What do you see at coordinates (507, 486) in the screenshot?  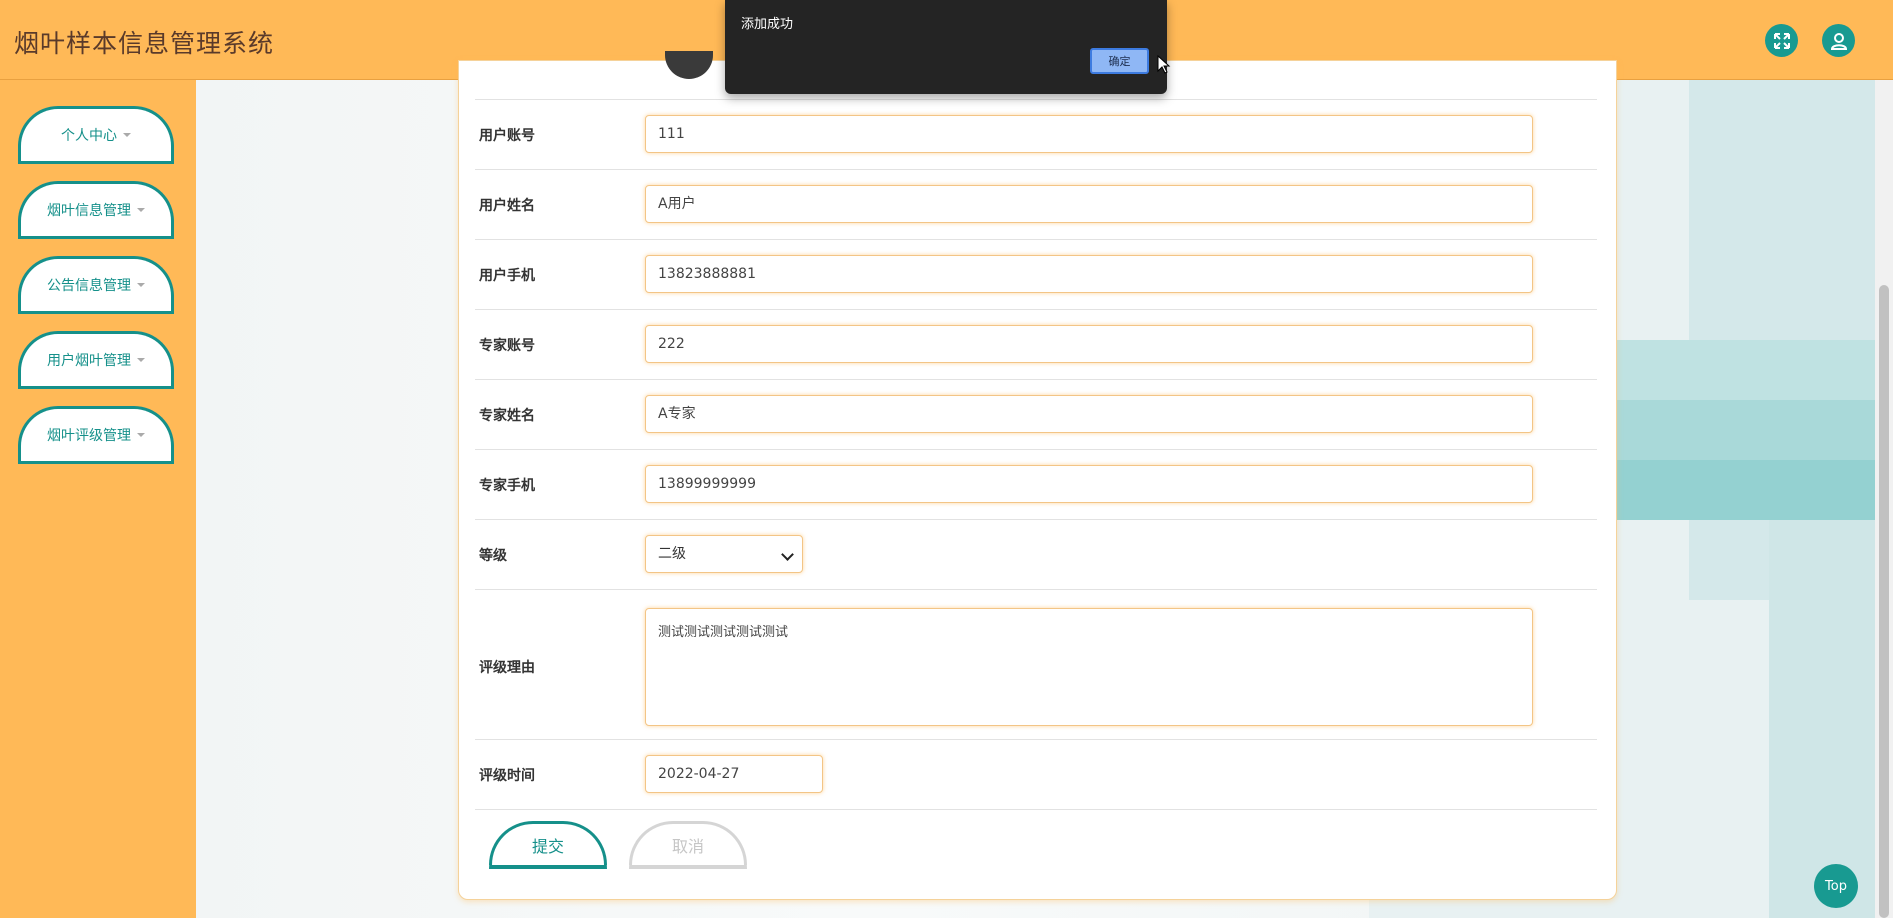 I see `expert-phone-label: 专家手机` at bounding box center [507, 486].